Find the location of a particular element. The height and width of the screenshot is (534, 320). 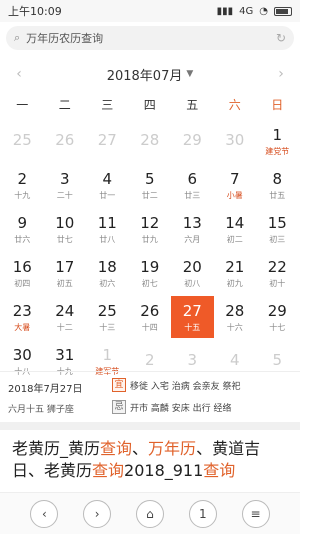

weekday-label: 四 is located at coordinates (149, 105).